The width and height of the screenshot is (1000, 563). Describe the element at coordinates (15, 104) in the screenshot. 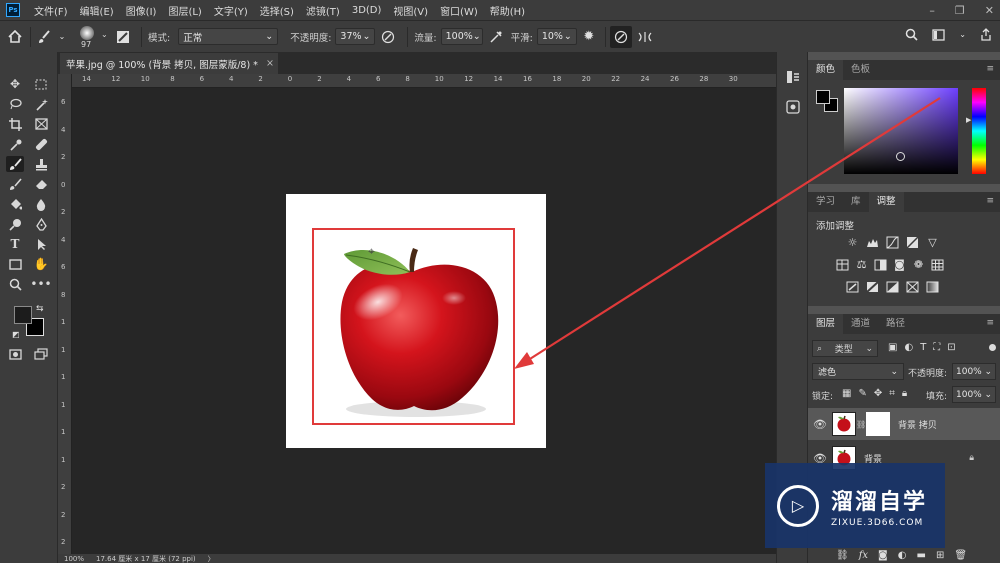

I see `lasso-tool-icon` at that location.